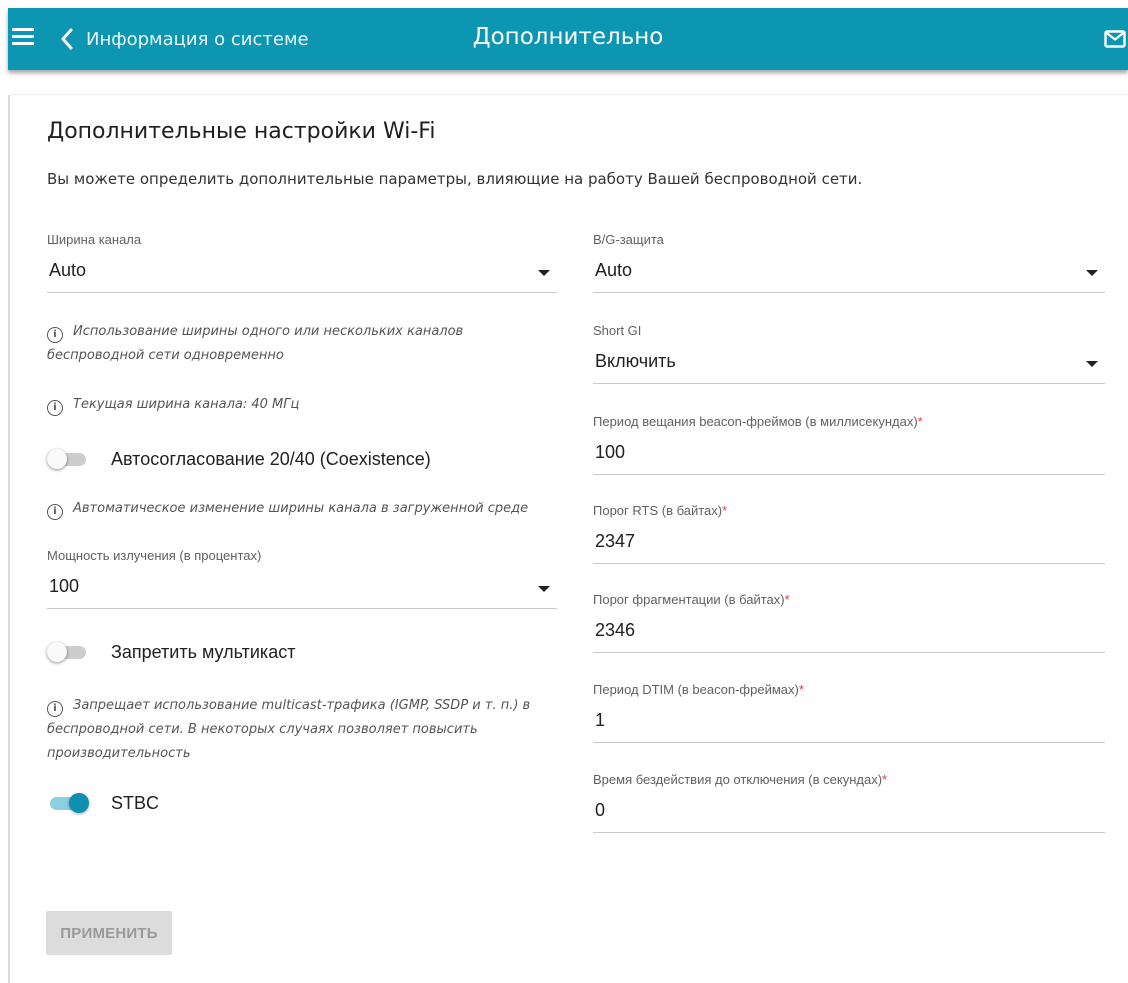 This screenshot has width=1128, height=983. I want to click on rts-threshold-label-text: Порог RTS (в байтах), so click(658, 510).